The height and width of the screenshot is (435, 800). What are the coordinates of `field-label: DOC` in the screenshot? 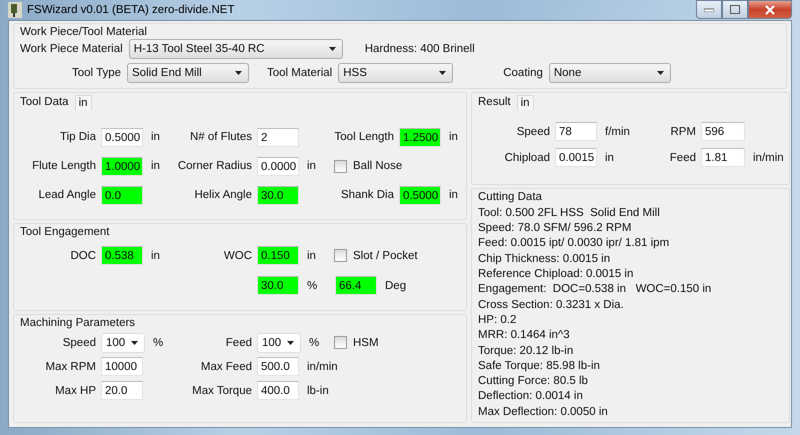 It's located at (83, 256).